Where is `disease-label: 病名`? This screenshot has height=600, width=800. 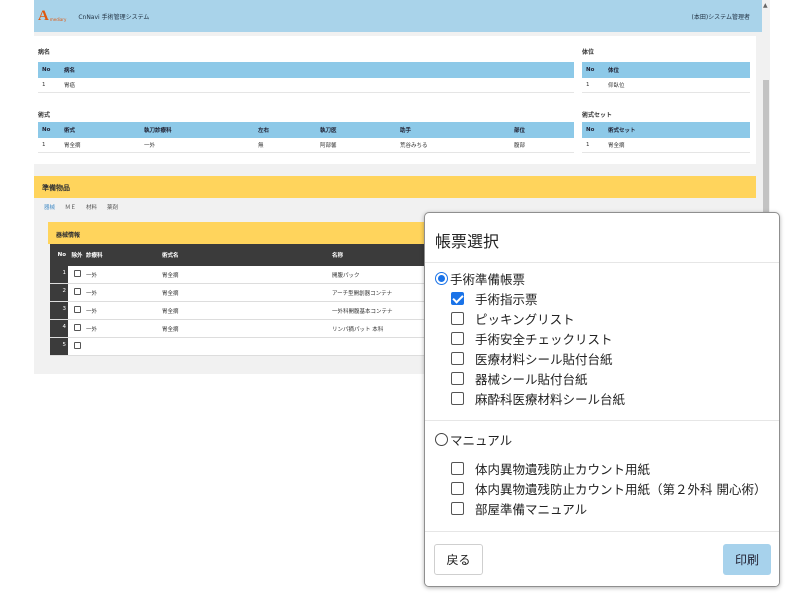
disease-label: 病名 is located at coordinates (44, 52).